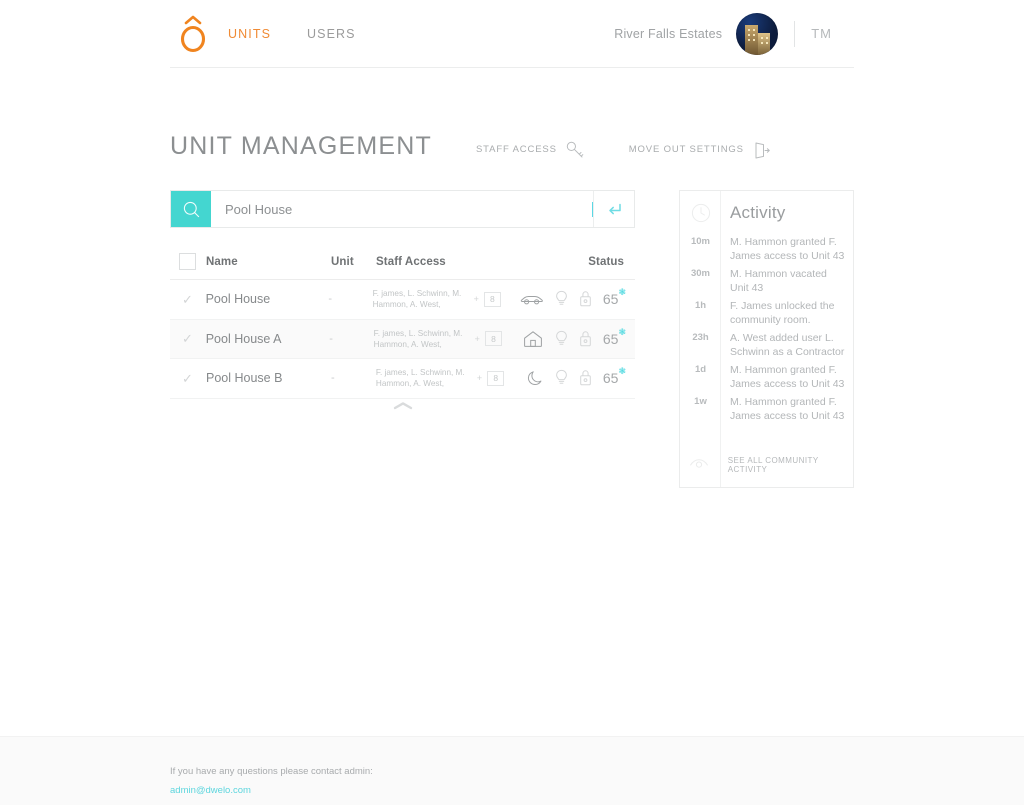  Describe the element at coordinates (668, 33) in the screenshot. I see `community-name: River Falls Estates` at that location.